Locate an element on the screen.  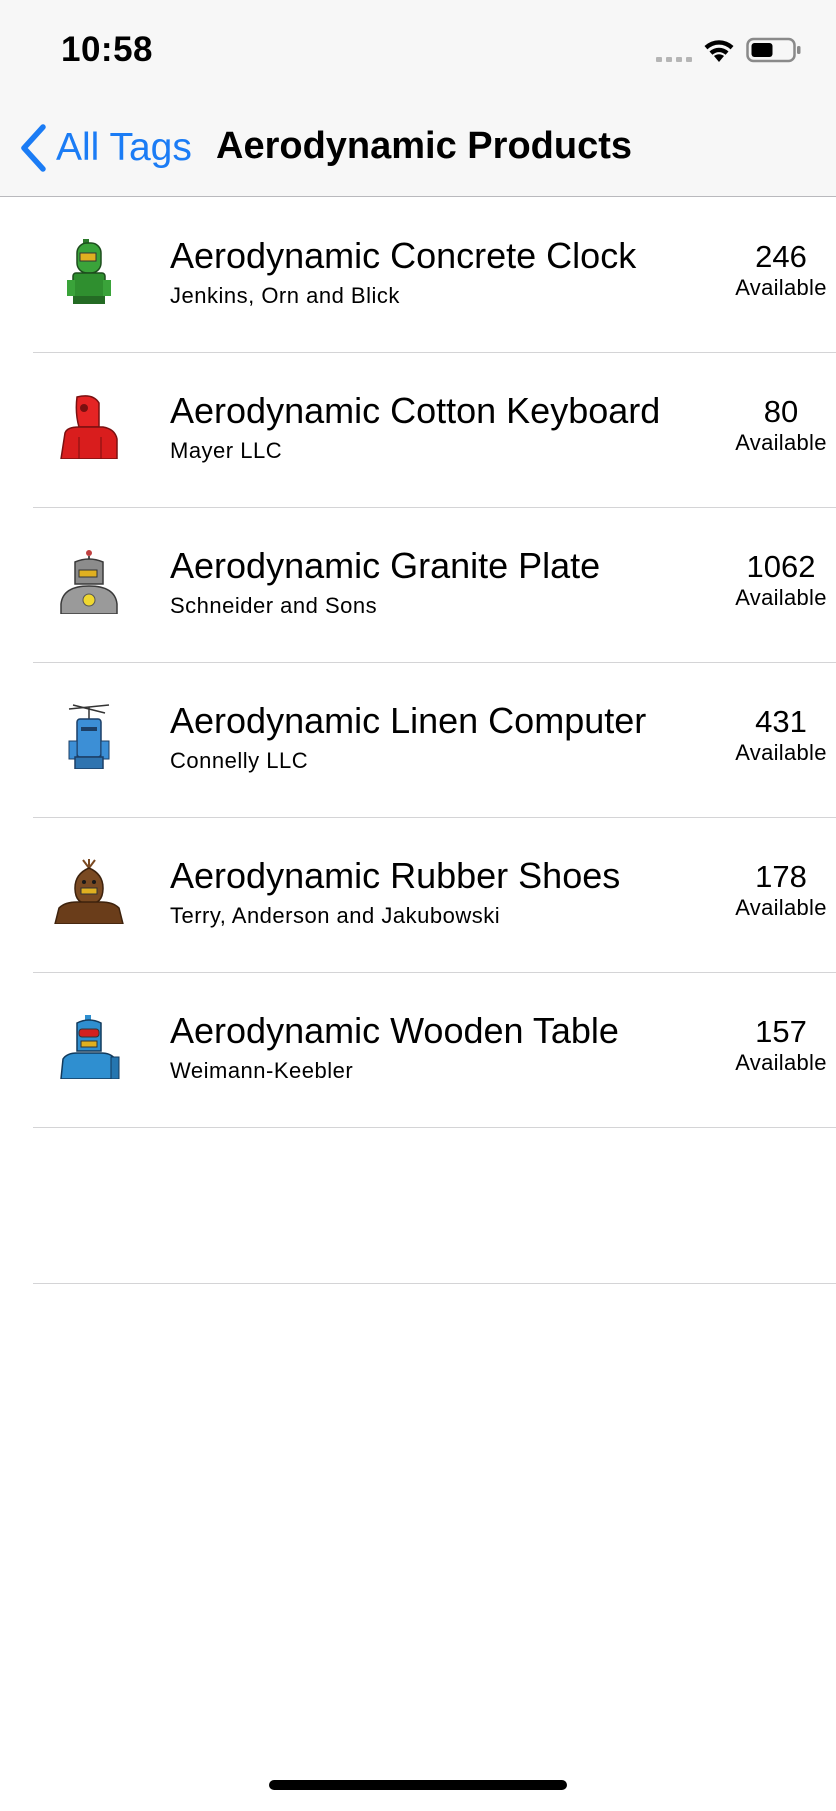
product-brand: Schneider and Sons is located at coordinates (274, 605).